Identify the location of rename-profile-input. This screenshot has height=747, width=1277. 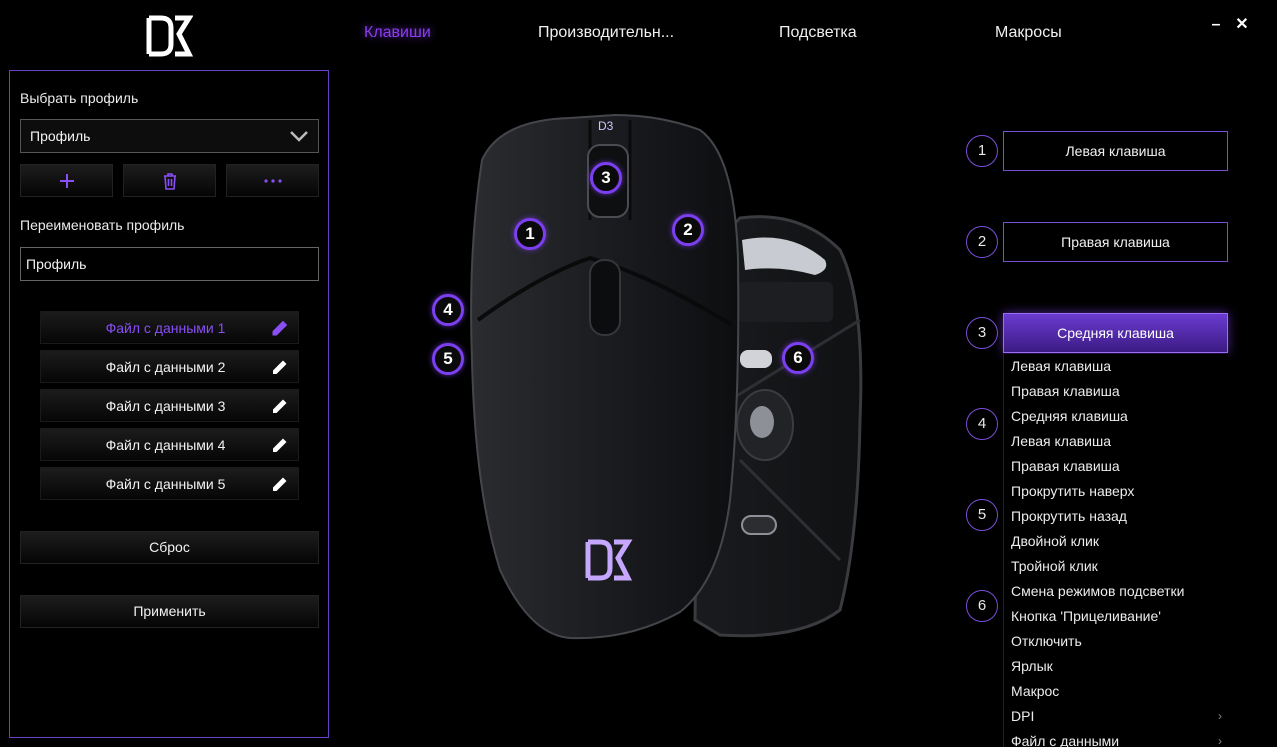
(169, 264).